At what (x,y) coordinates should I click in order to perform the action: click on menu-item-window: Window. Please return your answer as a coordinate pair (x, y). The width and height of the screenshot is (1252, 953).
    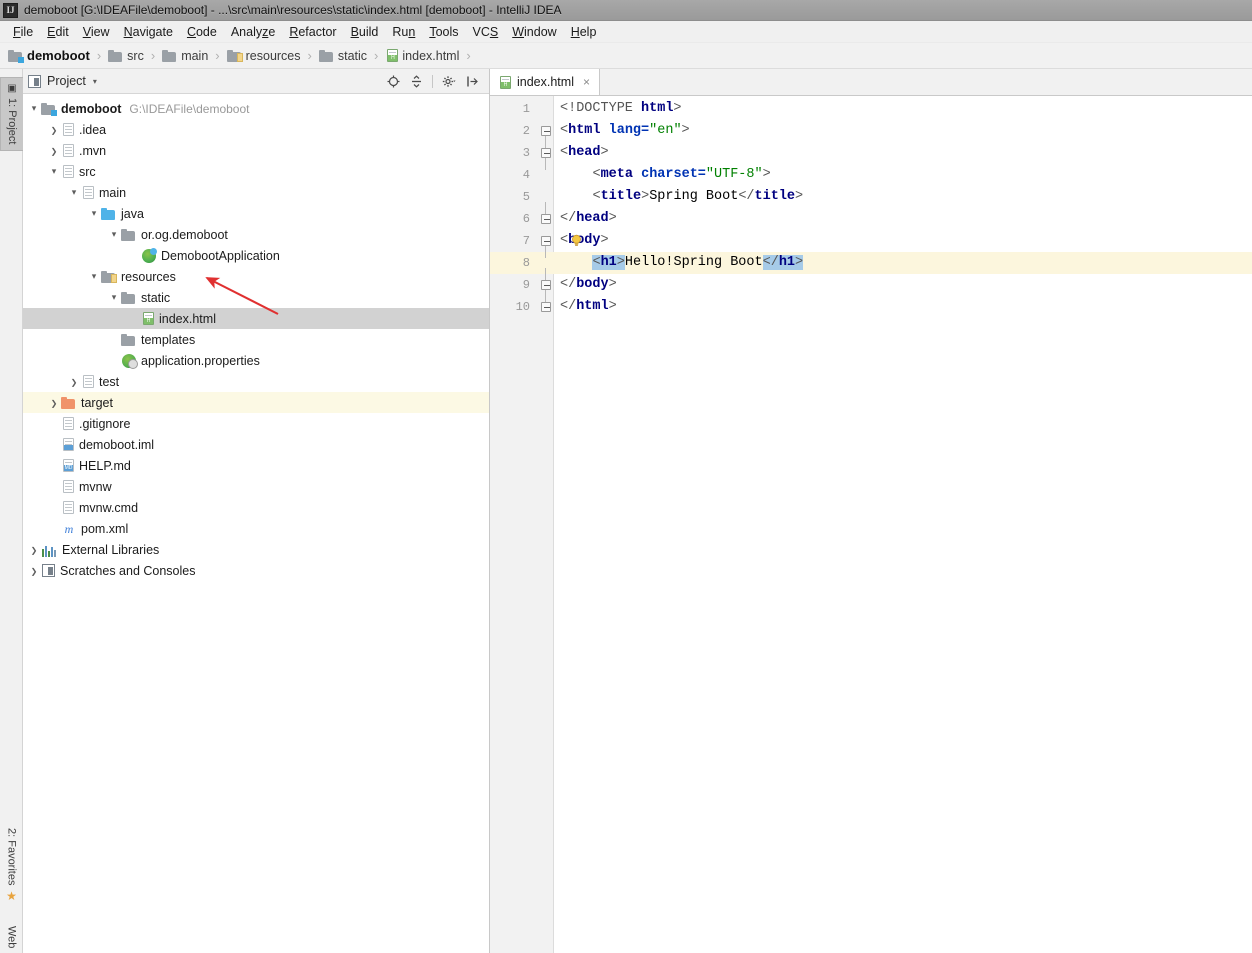
    Looking at the image, I should click on (534, 32).